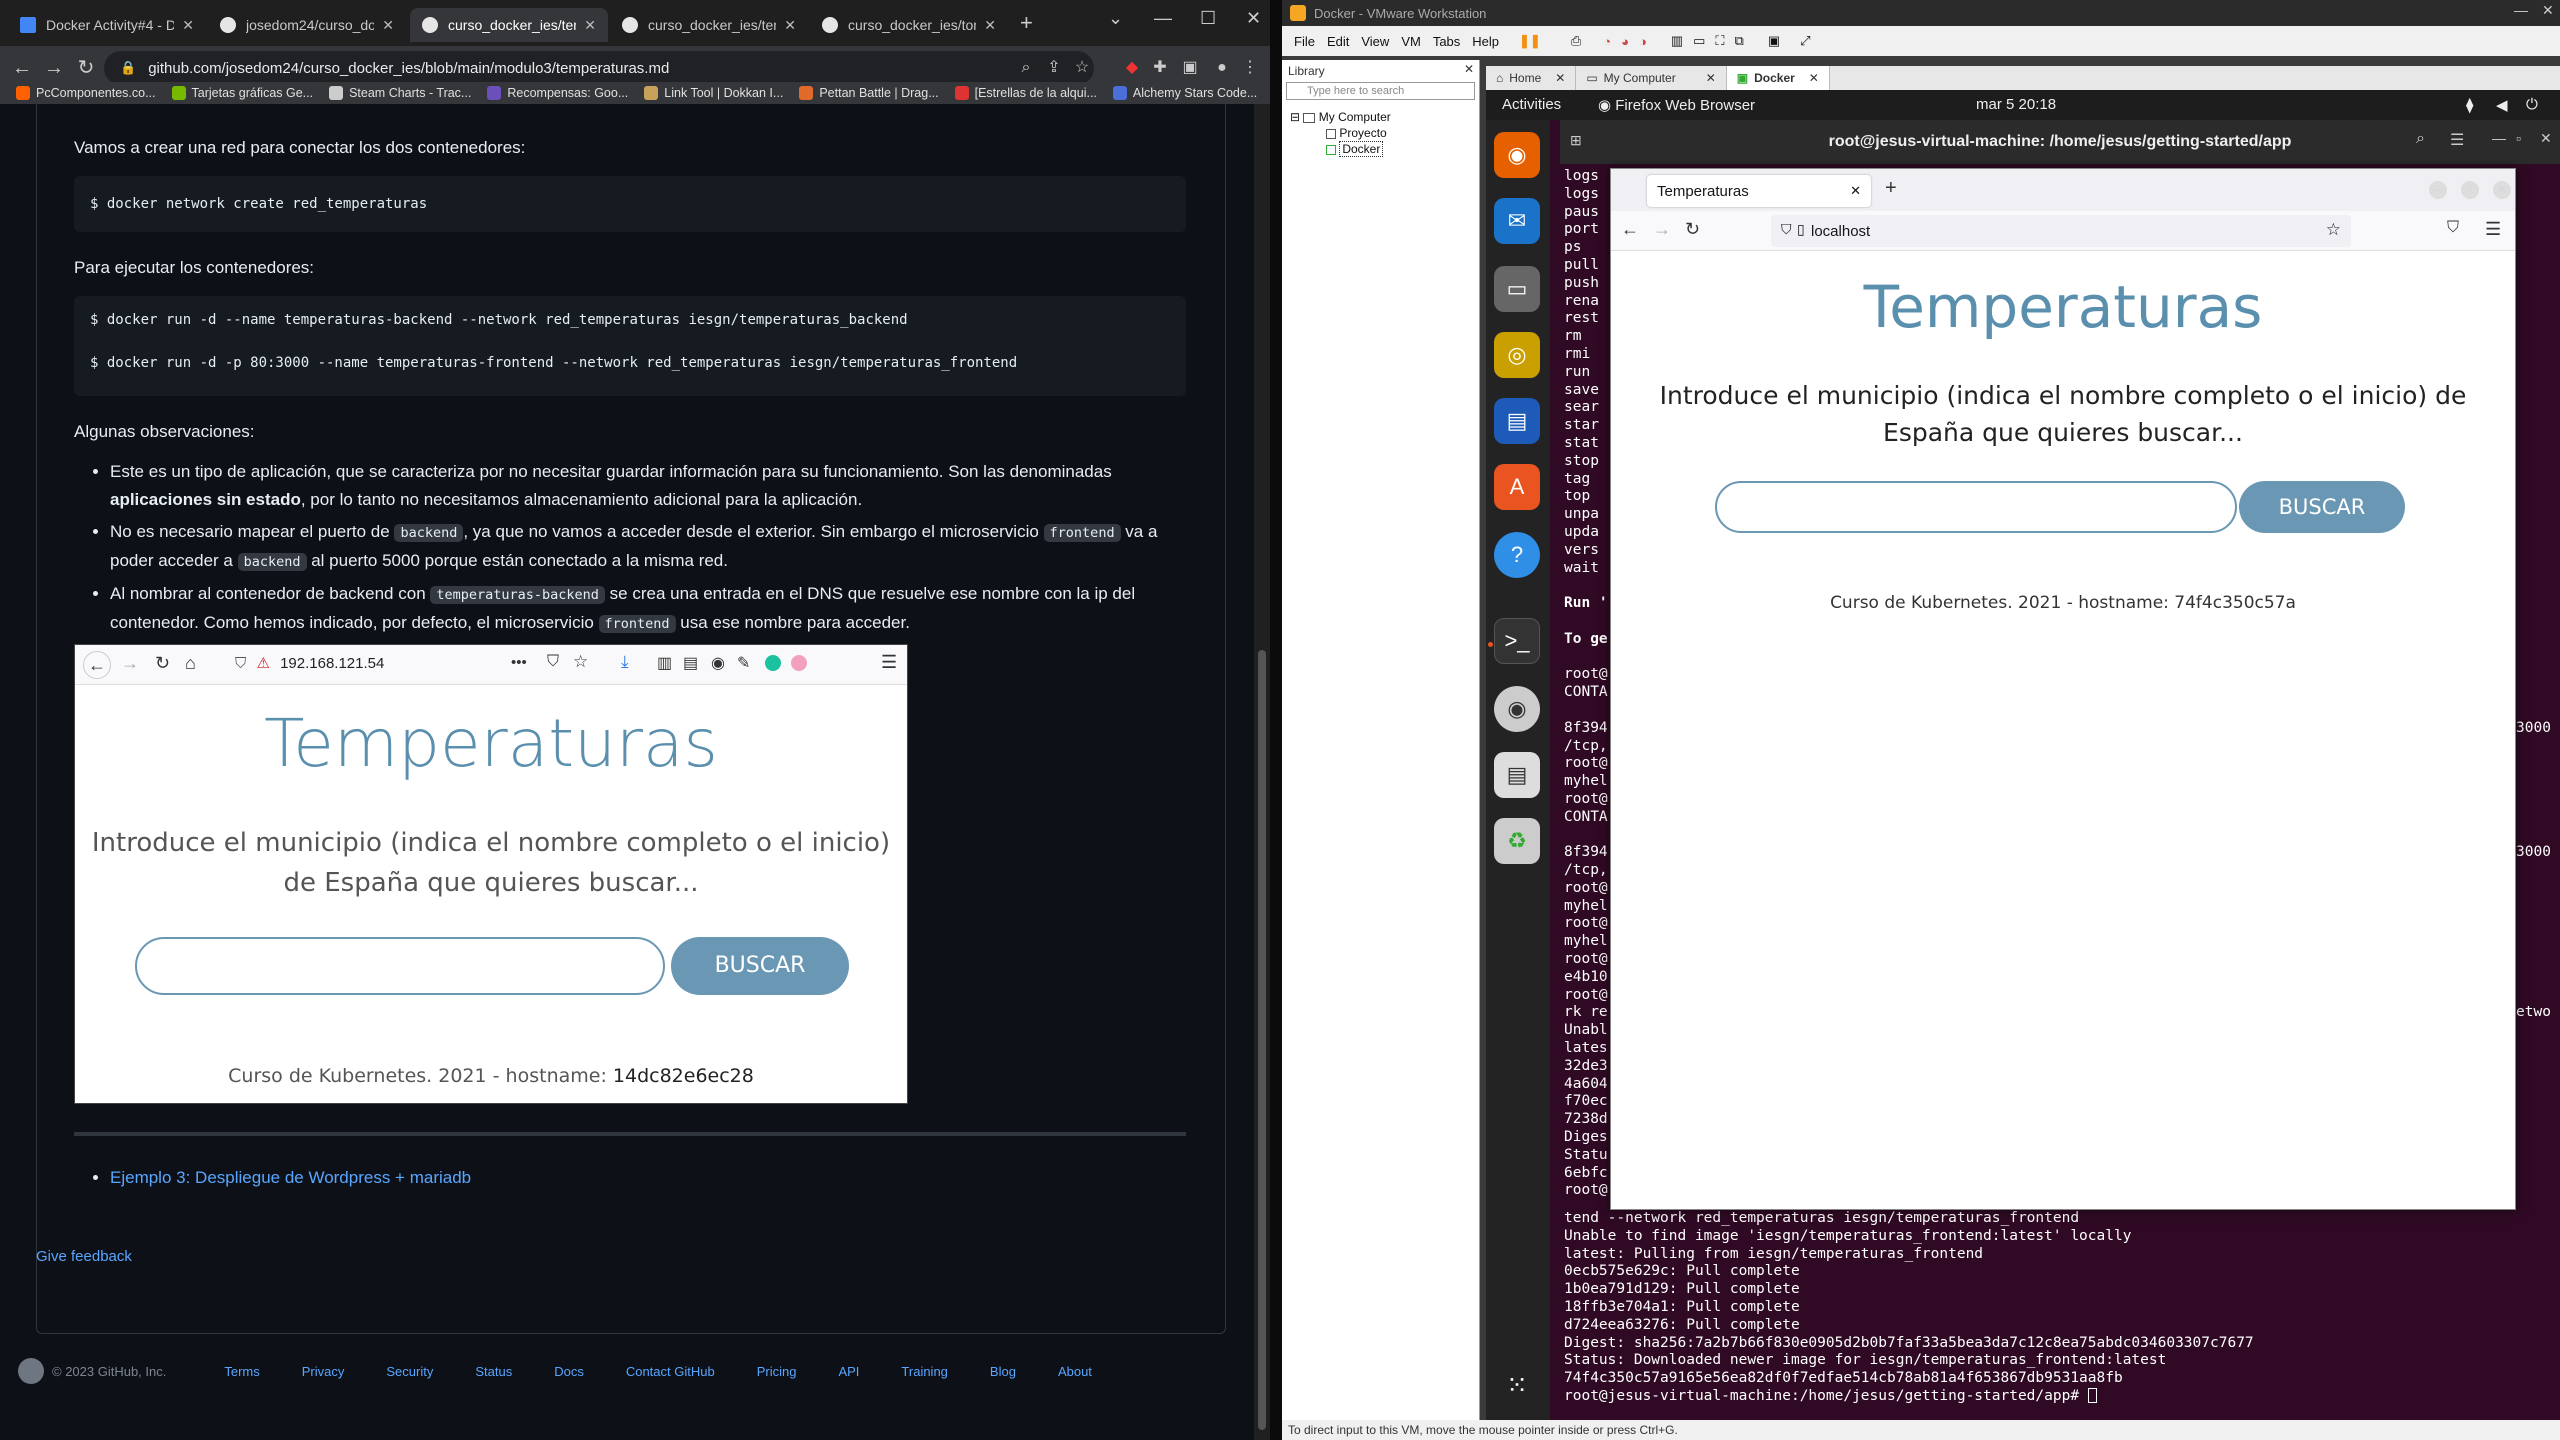 Image resolution: width=2560 pixels, height=1440 pixels. What do you see at coordinates (569, 1371) in the screenshot?
I see `footer-link-docs: Docs` at bounding box center [569, 1371].